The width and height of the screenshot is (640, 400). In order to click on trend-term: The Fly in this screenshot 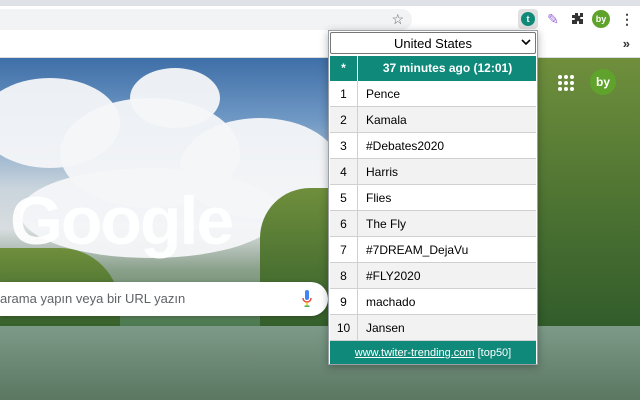, I will do `click(386, 224)`.